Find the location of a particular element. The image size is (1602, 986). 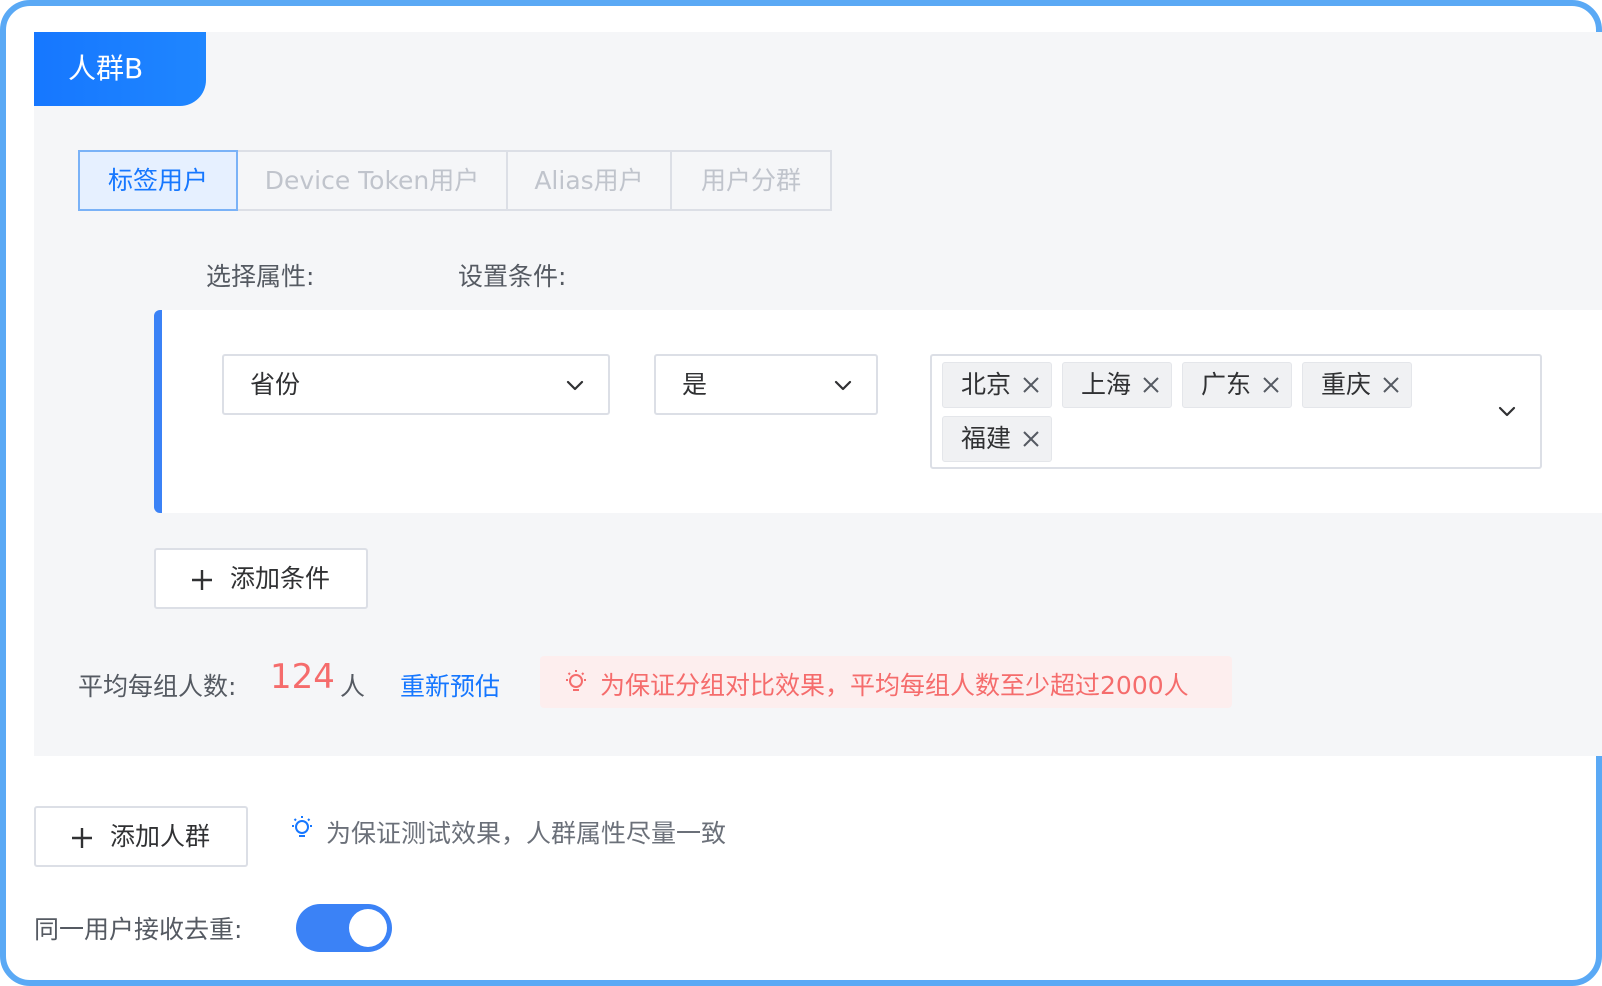

add-condition-label: 添加条件 is located at coordinates (280, 578).